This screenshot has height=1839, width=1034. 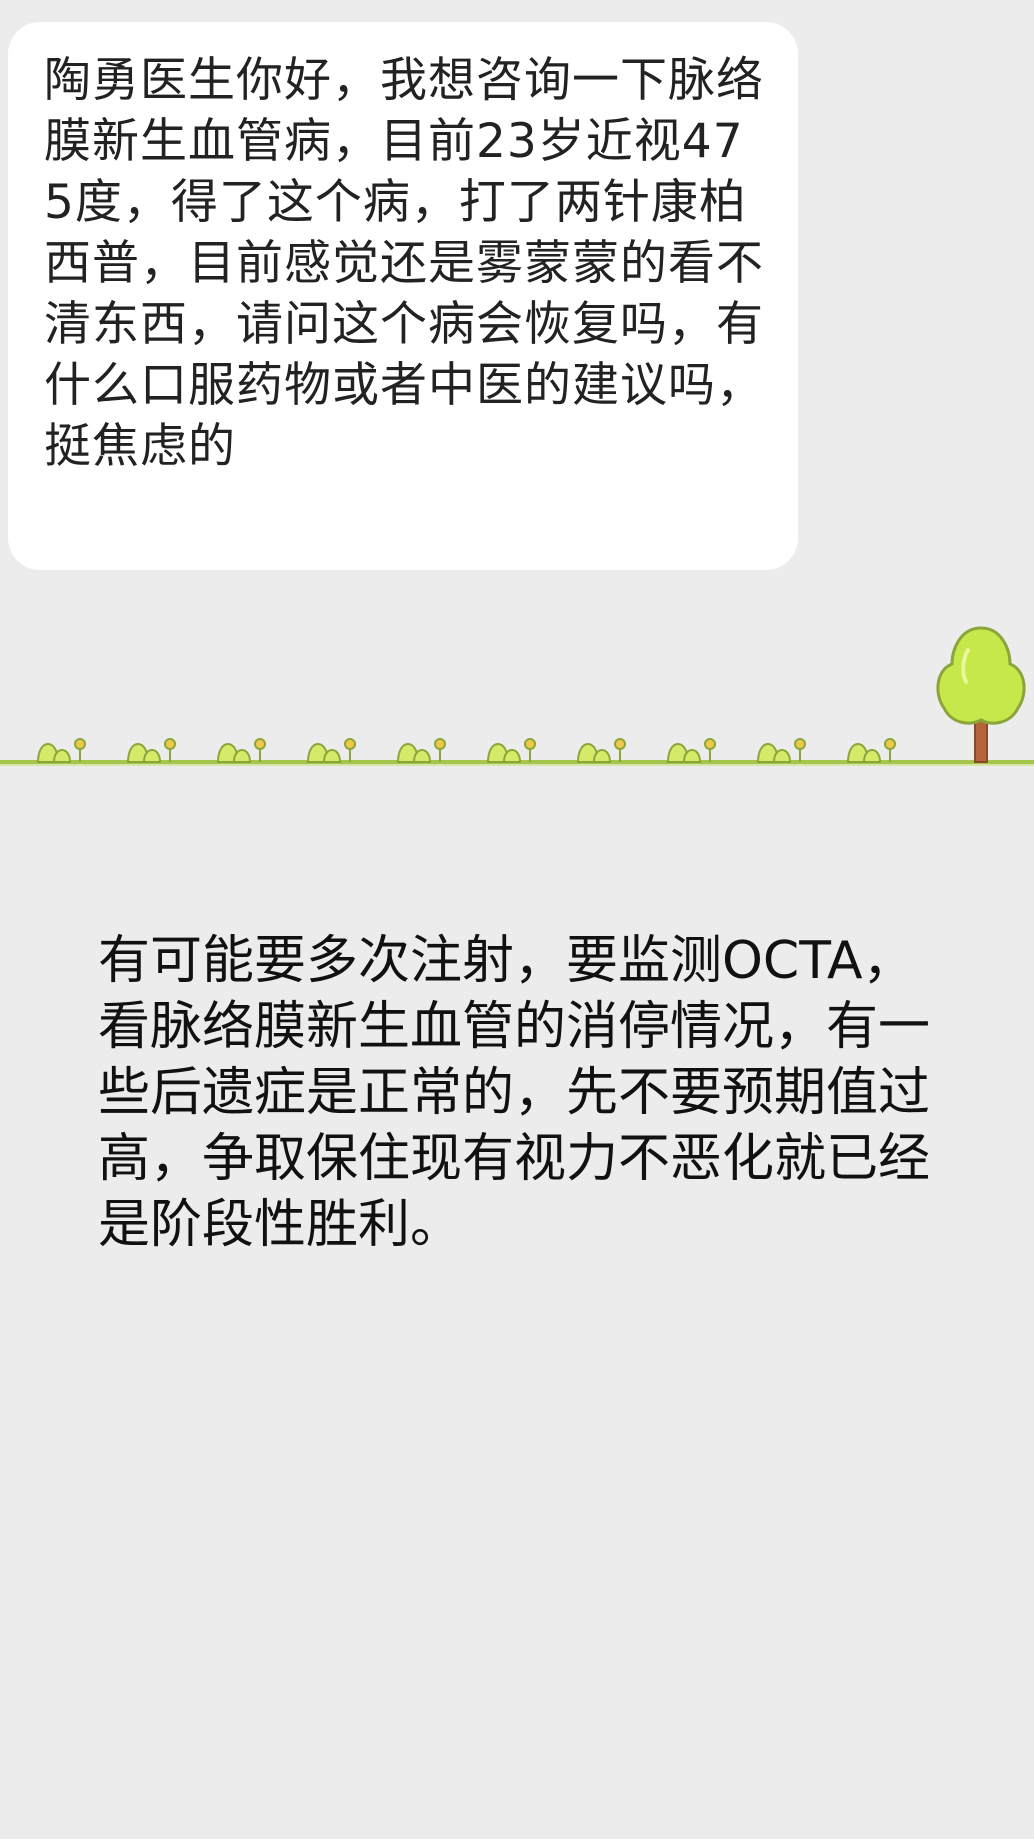 What do you see at coordinates (981, 694) in the screenshot?
I see `tree-icon` at bounding box center [981, 694].